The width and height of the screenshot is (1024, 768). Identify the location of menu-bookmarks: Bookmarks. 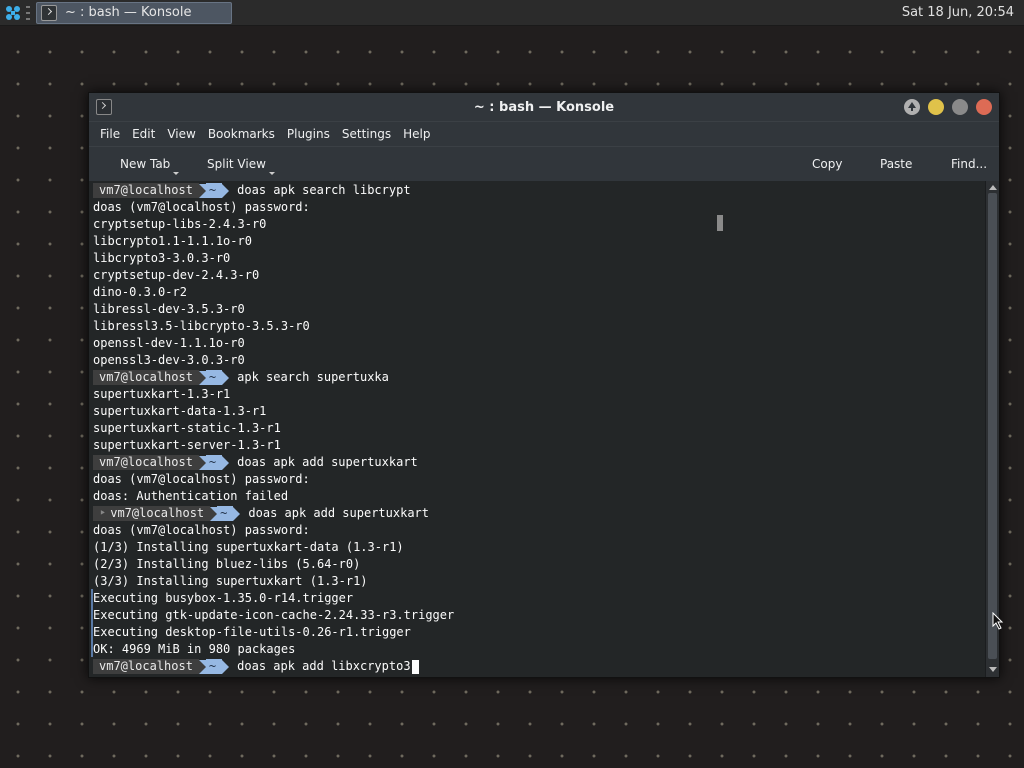
(241, 134).